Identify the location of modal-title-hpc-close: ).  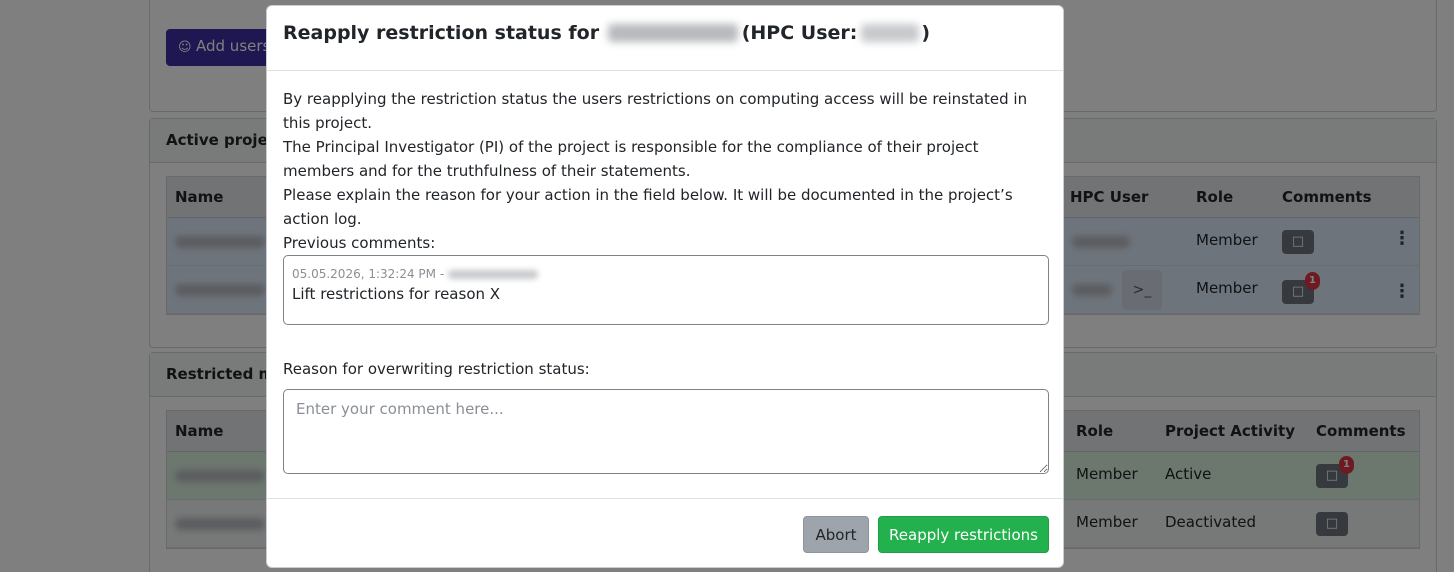
(926, 33).